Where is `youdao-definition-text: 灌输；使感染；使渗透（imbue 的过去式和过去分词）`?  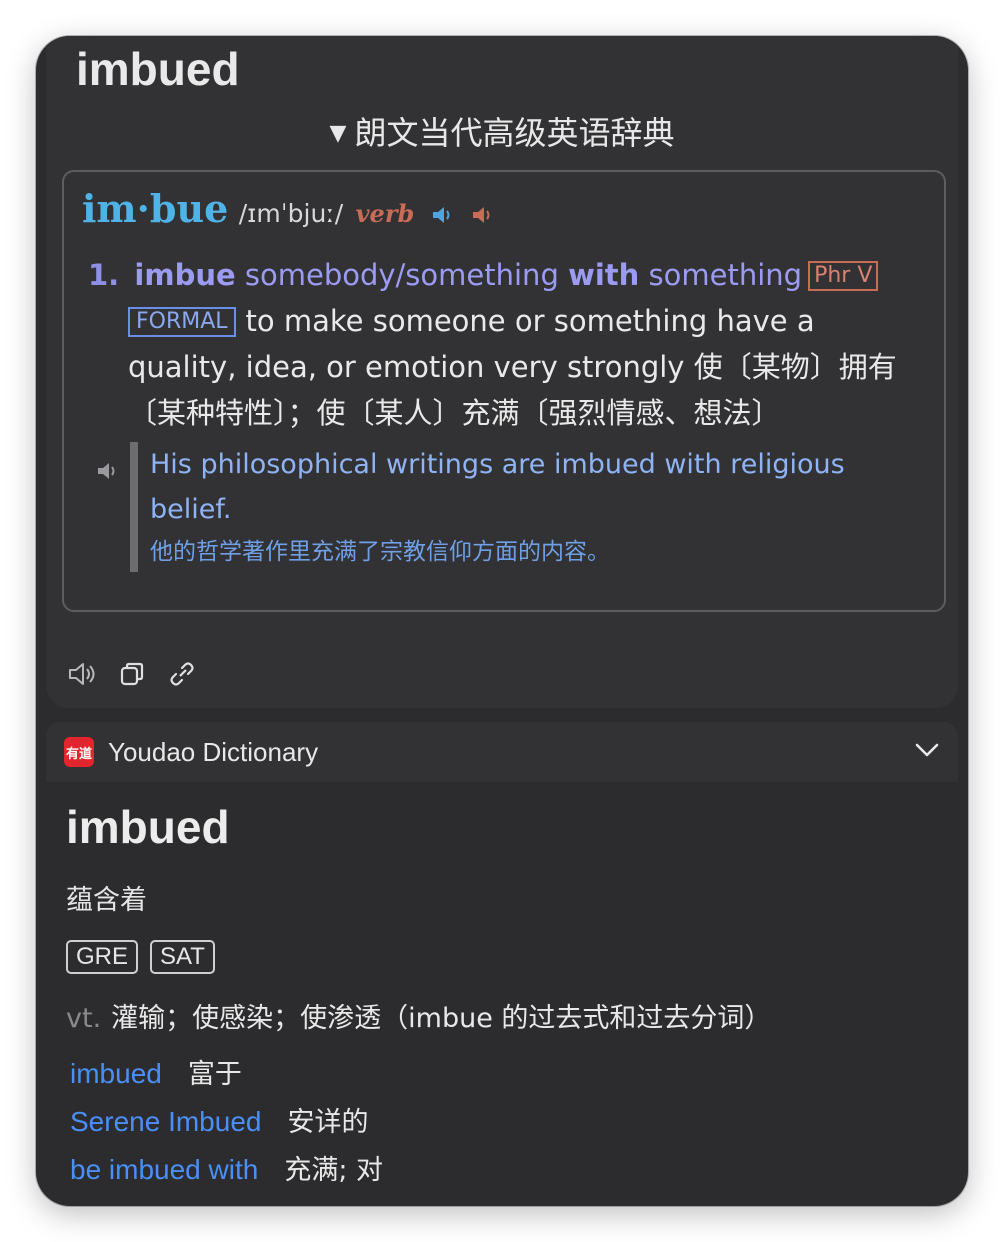 youdao-definition-text: 灌输；使感染；使渗透（imbue 的过去式和过去分词） is located at coordinates (441, 1018).